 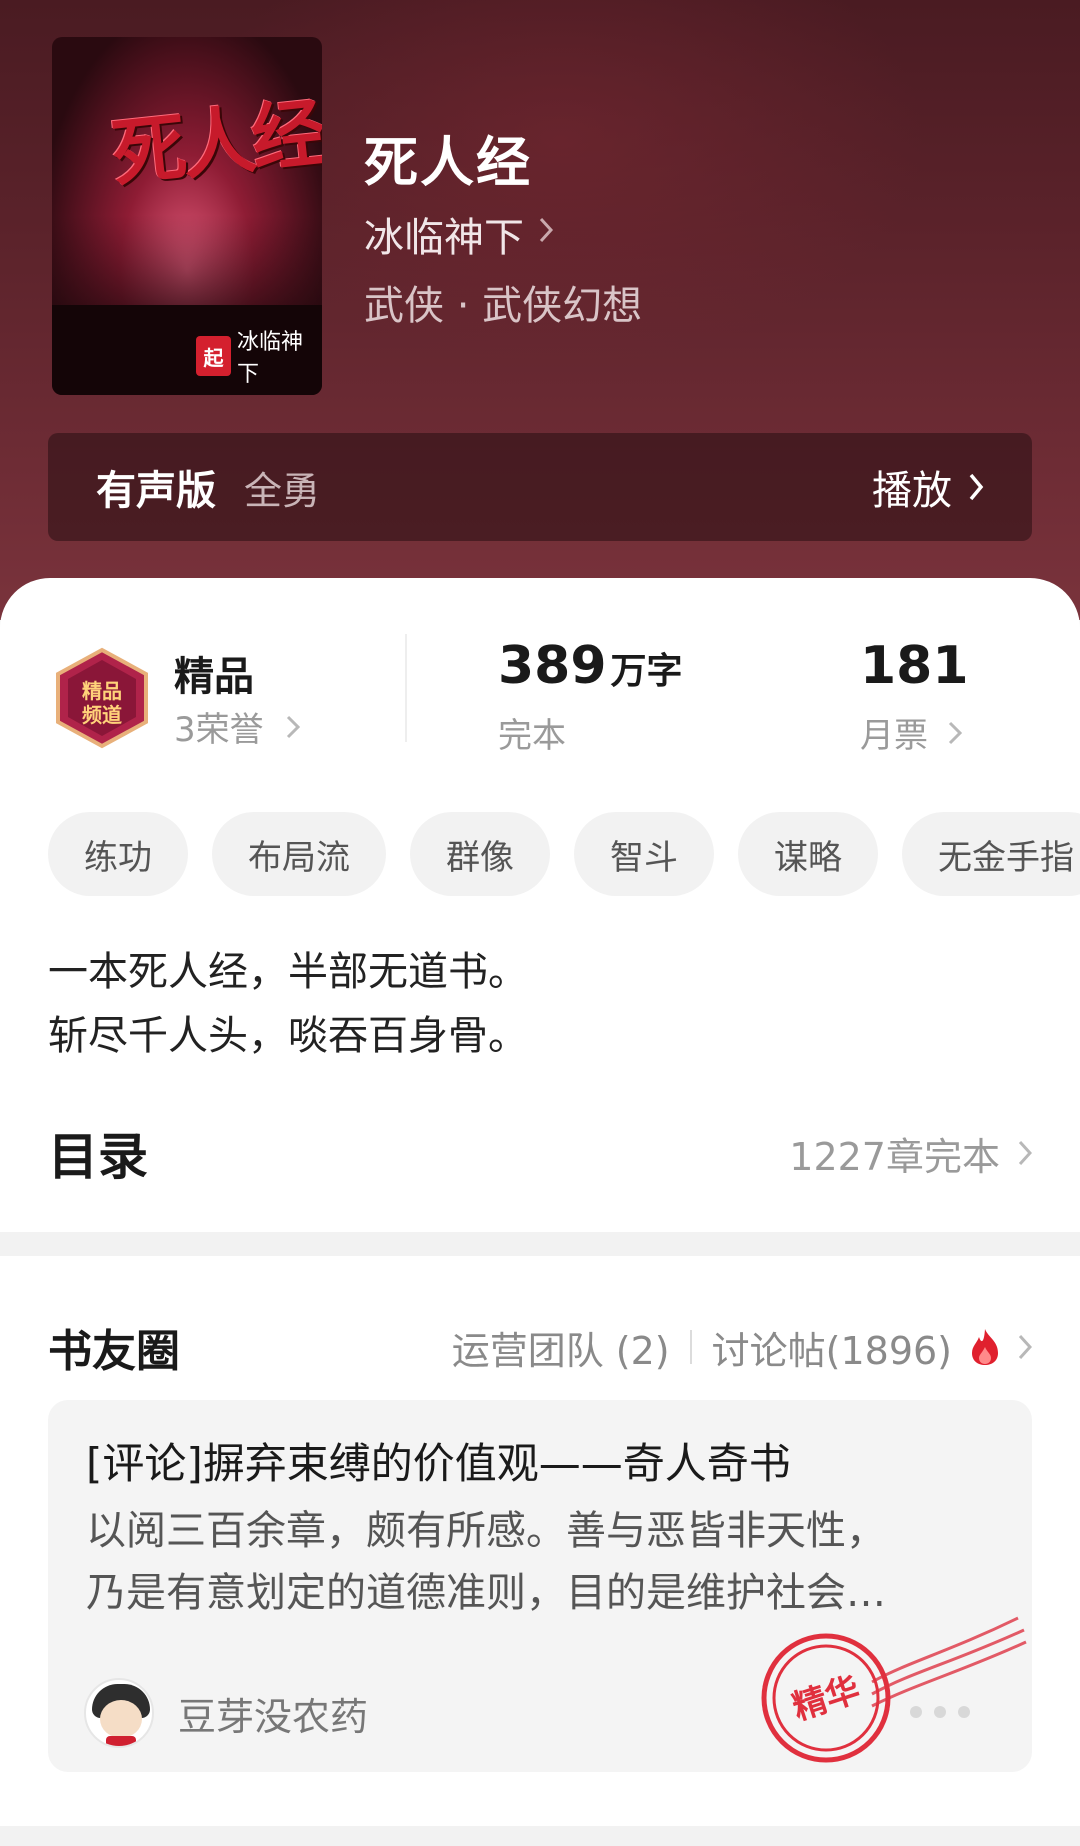 I want to click on publisher-logo: 起, so click(x=213, y=356).